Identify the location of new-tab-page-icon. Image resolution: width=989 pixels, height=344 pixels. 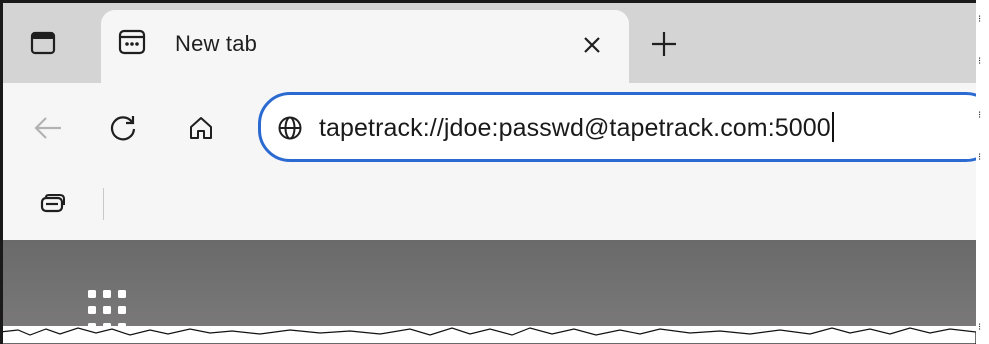
(132, 42).